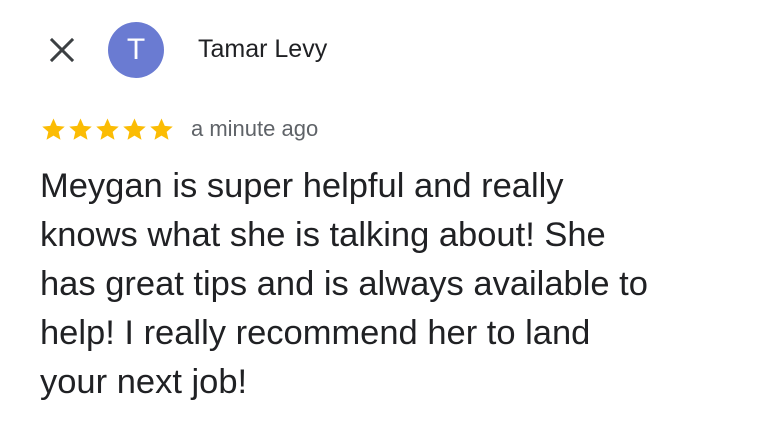 This screenshot has width=768, height=443. I want to click on close-button, so click(62, 50).